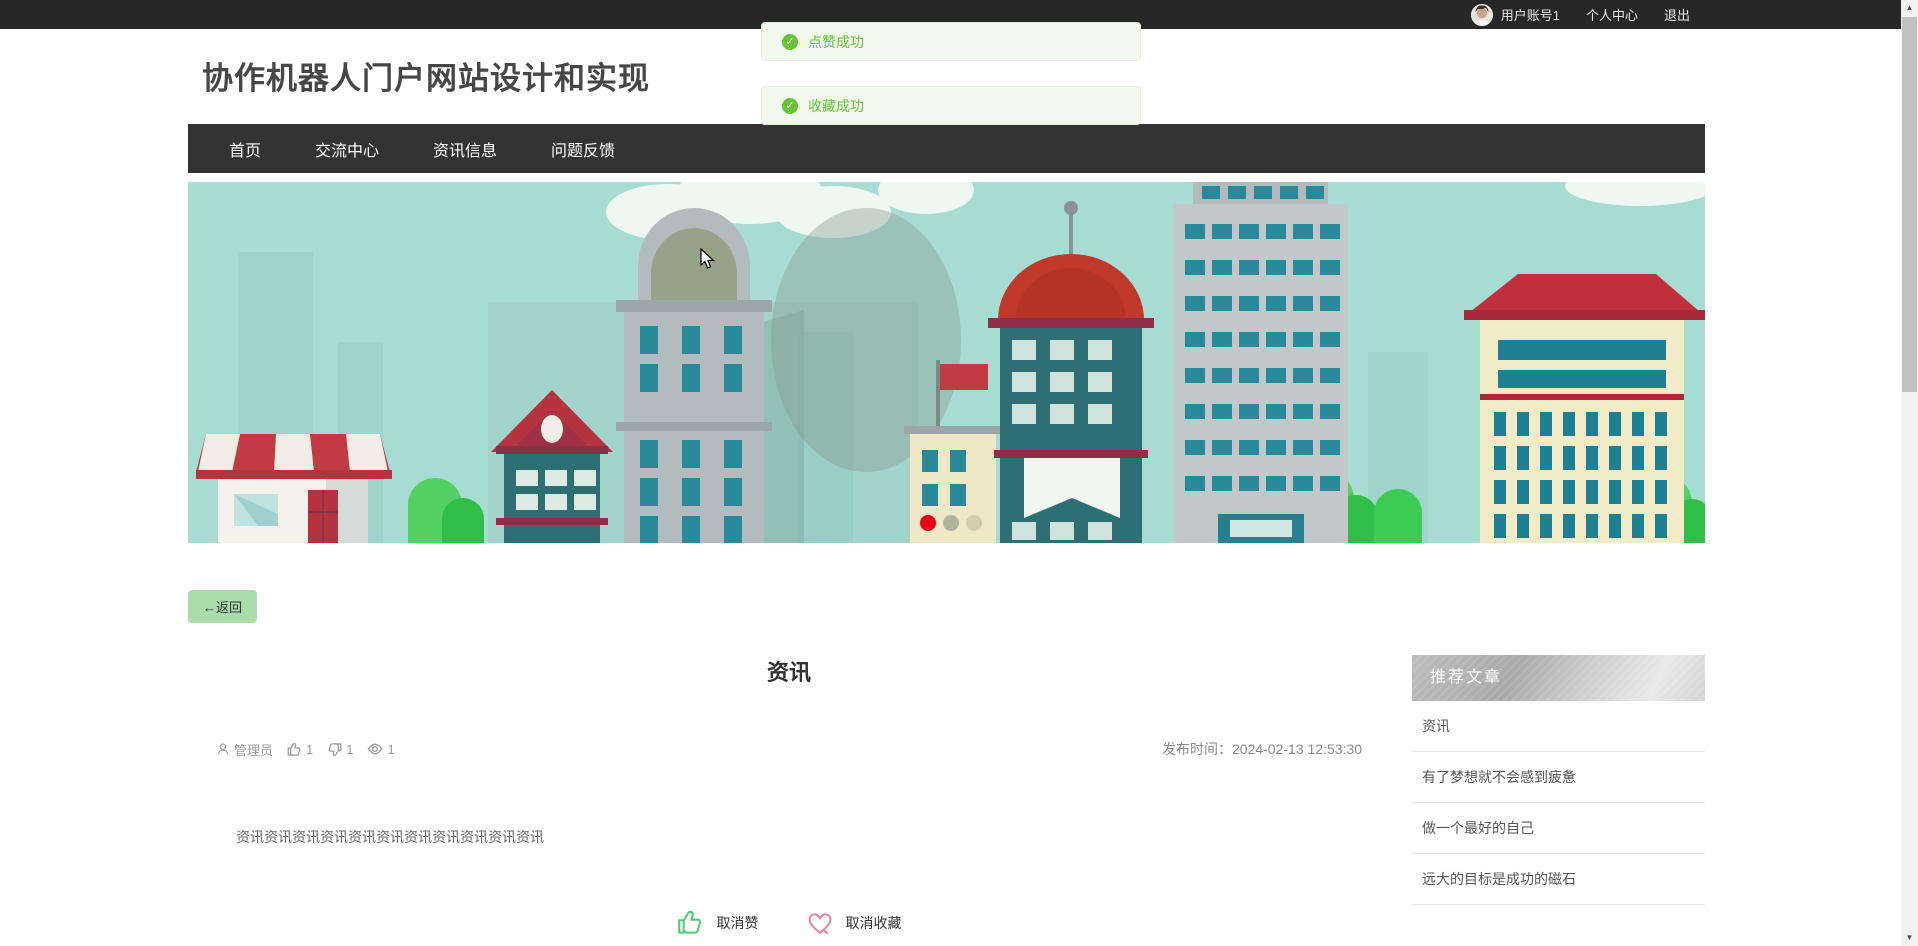 This screenshot has width=1918, height=946. Describe the element at coordinates (1260, 362) in the screenshot. I see `skyscraper` at that location.